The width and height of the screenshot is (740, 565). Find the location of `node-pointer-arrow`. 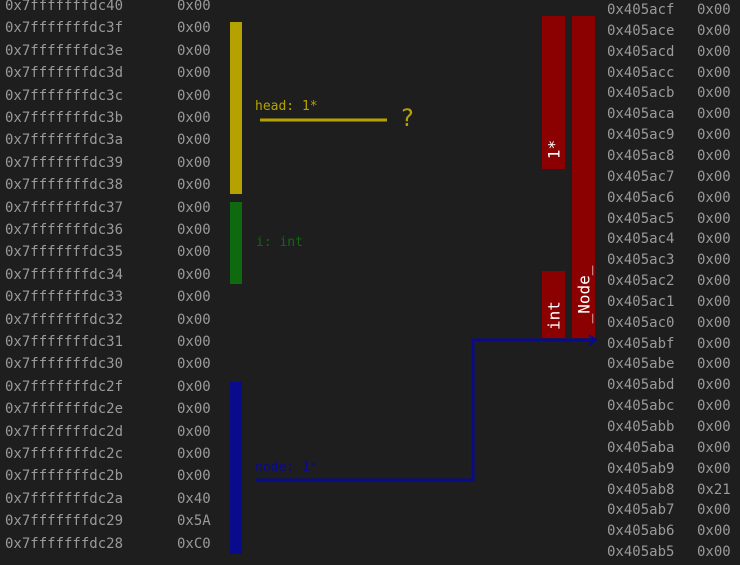

node-pointer-arrow is located at coordinates (425, 410).